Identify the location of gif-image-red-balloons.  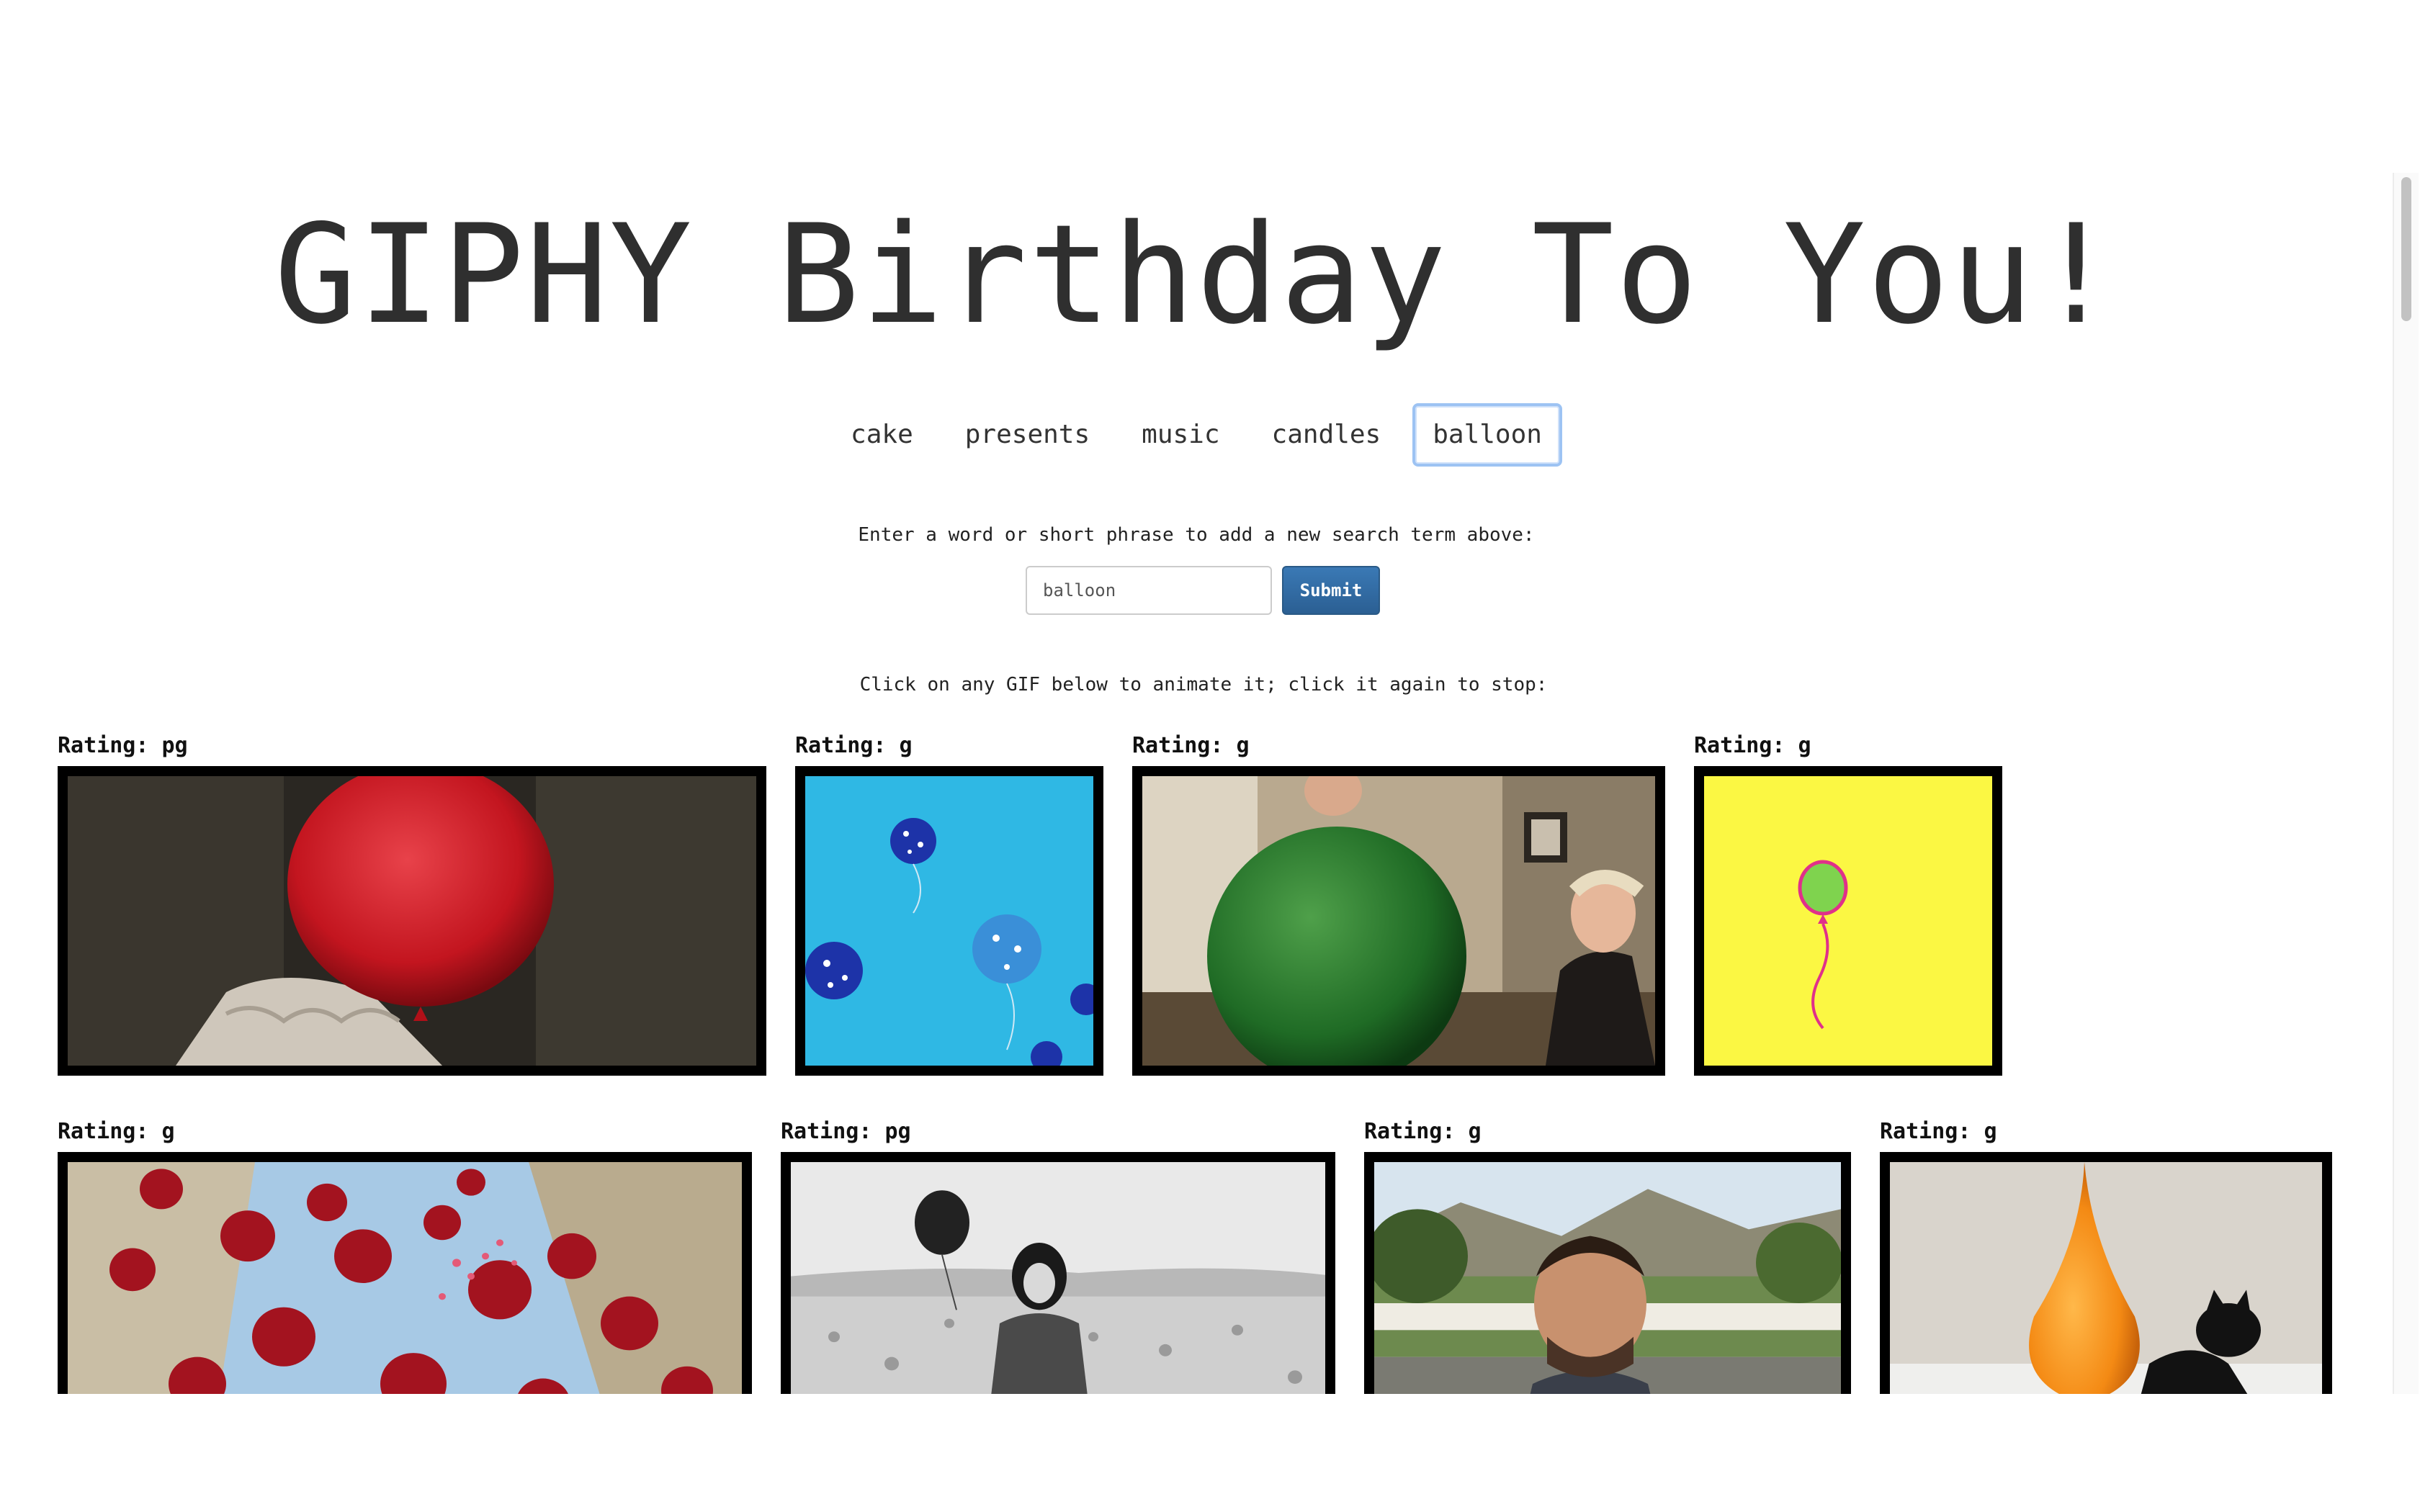
(405, 1273).